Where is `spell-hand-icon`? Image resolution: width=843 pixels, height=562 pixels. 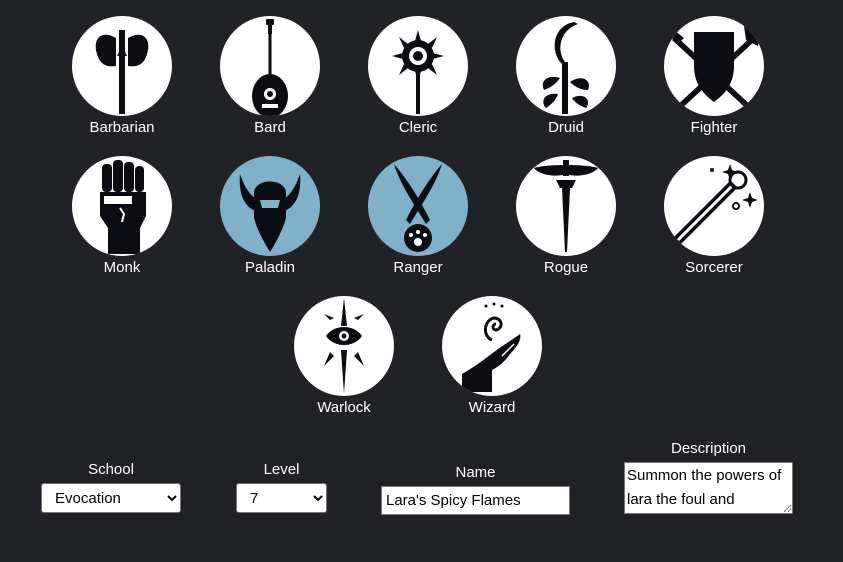
spell-hand-icon is located at coordinates (492, 346).